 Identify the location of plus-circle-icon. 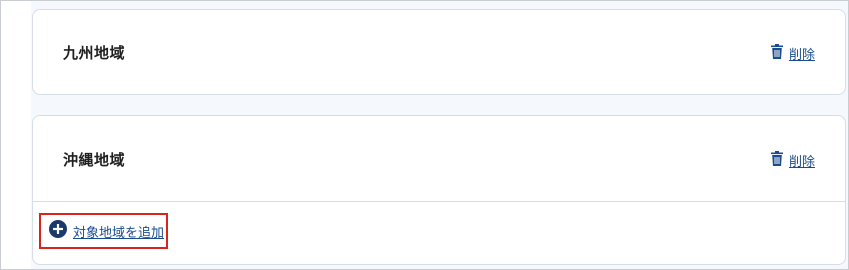
(58, 231).